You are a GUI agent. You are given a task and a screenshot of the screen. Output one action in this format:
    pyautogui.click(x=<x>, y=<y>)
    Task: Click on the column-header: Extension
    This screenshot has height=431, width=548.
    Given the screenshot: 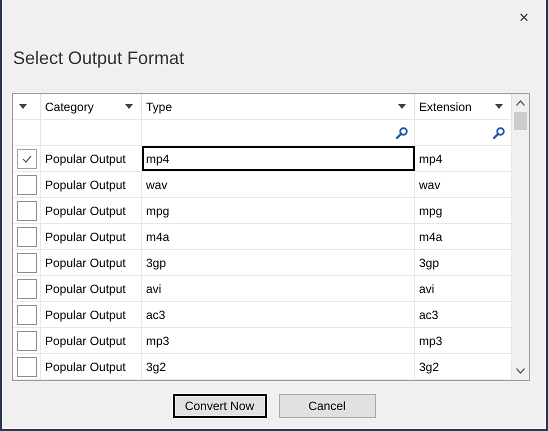 What is the action you would take?
    pyautogui.click(x=457, y=107)
    